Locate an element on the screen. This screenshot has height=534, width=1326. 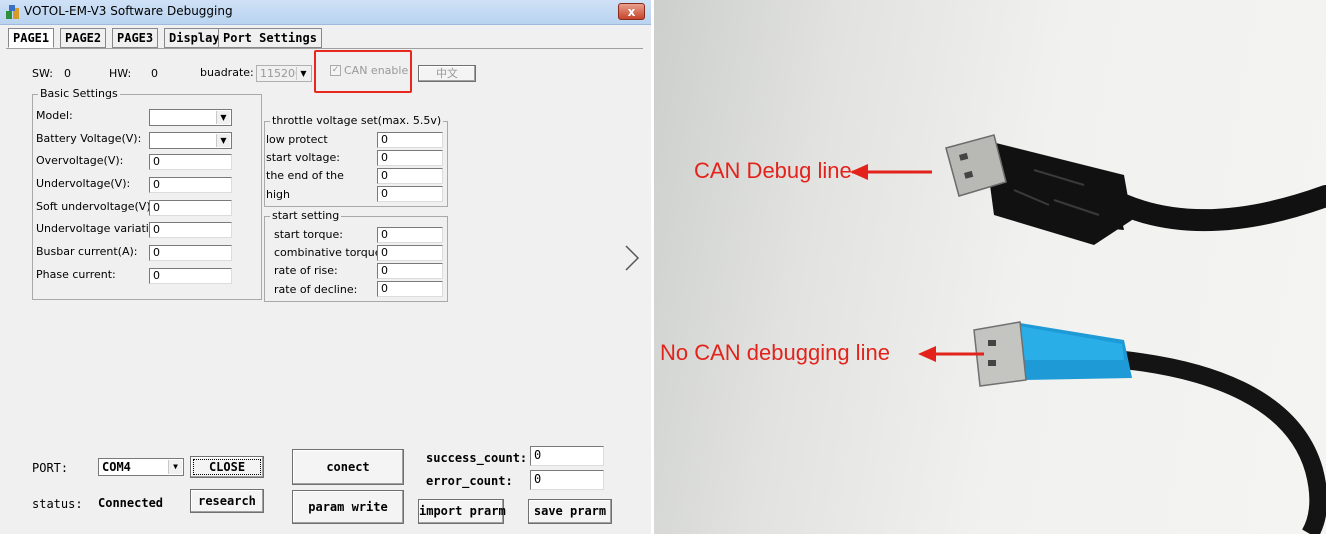
undervoltage-variation-label: Undervoltage variation: is located at coordinates (101, 228).